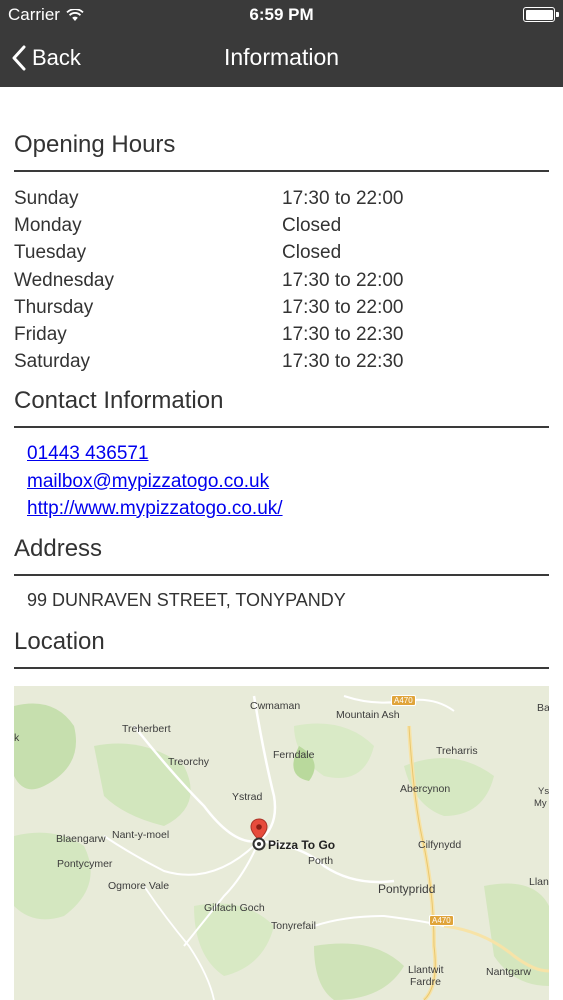 This screenshot has height=1000, width=563. I want to click on location-title: Location, so click(59, 641).